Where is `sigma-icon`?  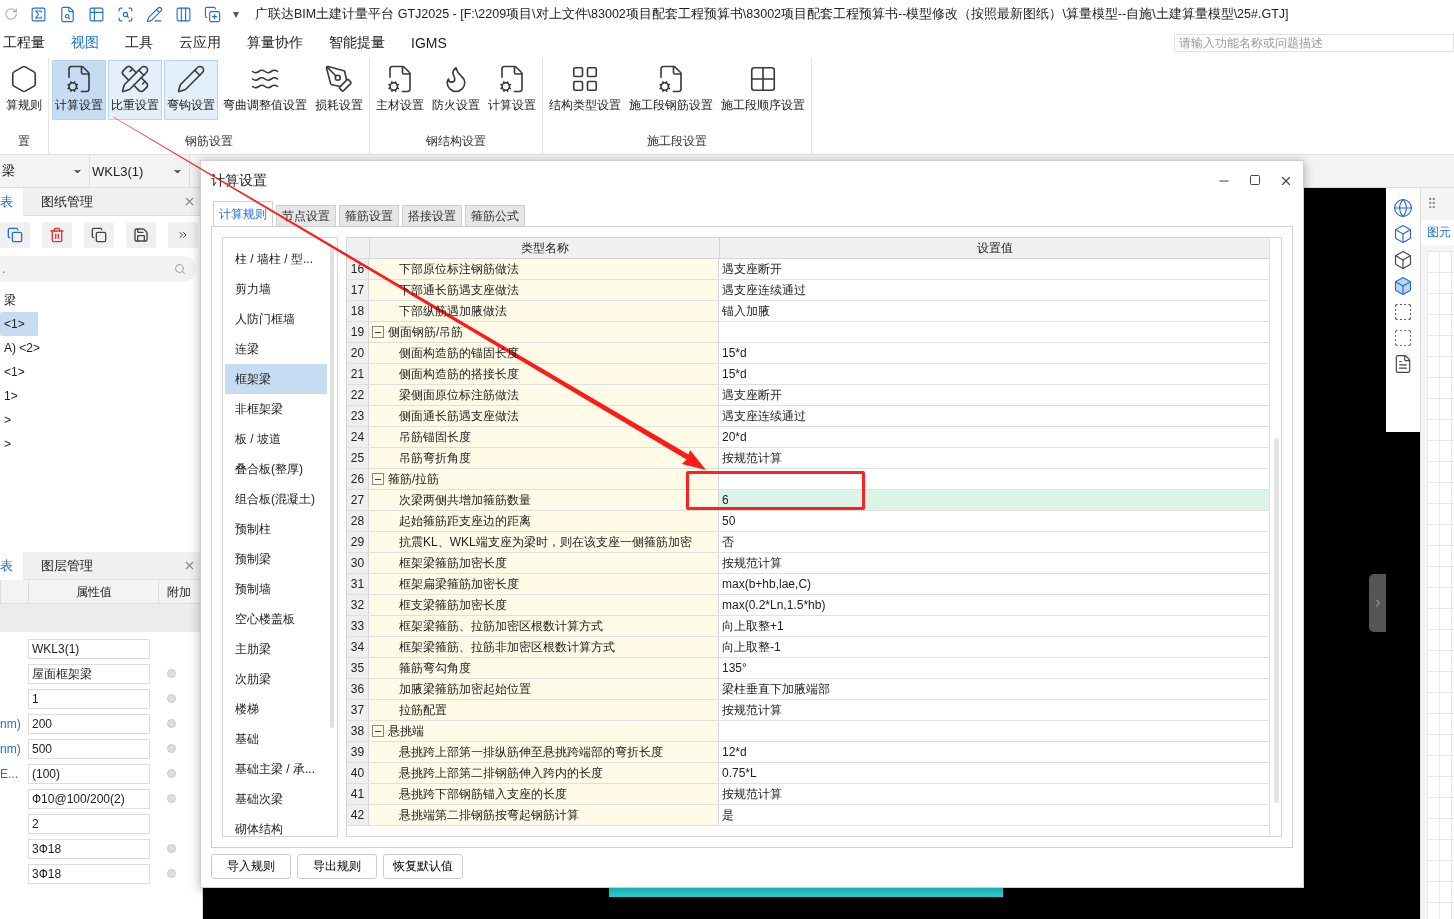
sigma-icon is located at coordinates (38, 14).